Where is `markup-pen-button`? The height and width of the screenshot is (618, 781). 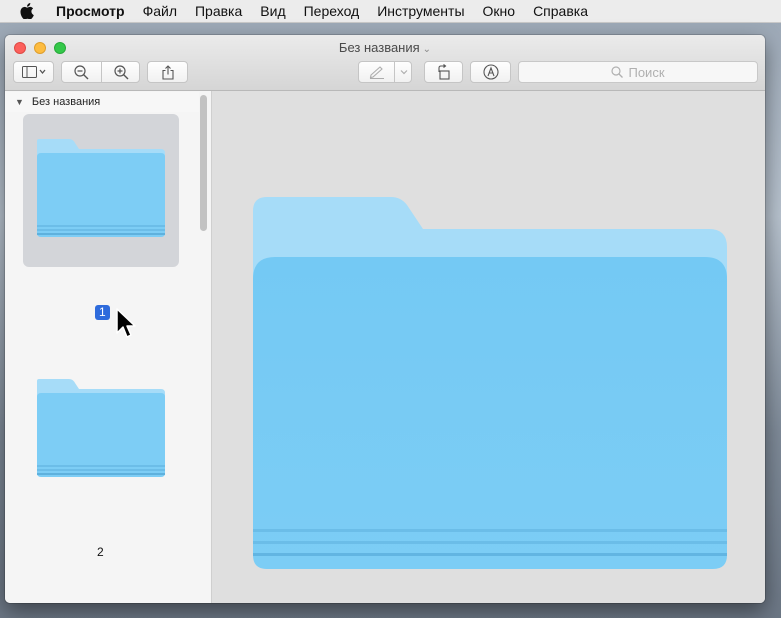
markup-pen-button is located at coordinates (376, 72).